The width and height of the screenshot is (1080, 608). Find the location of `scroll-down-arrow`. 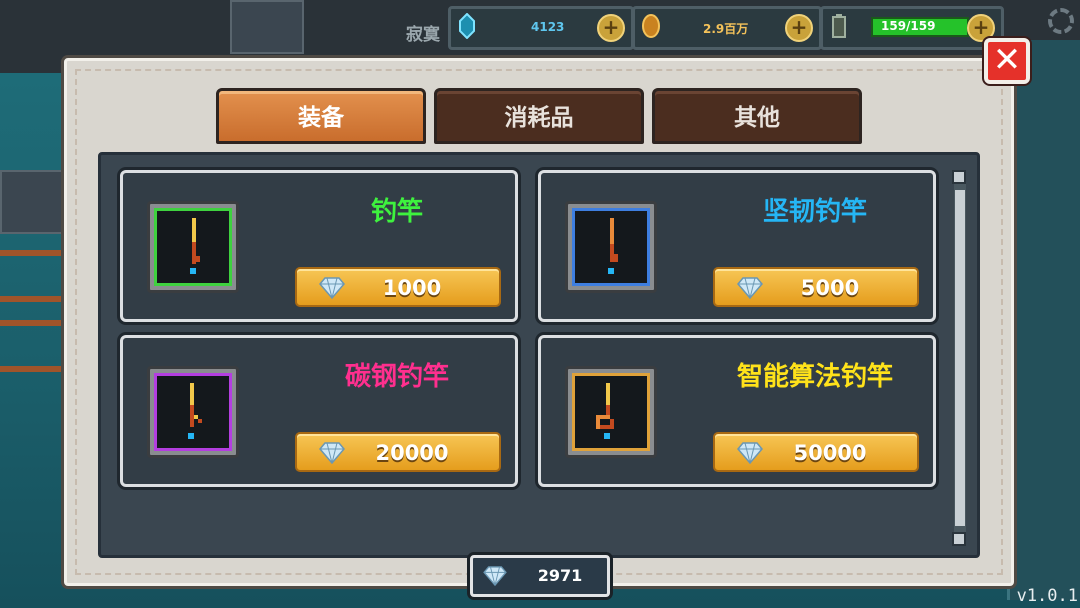

scroll-down-arrow is located at coordinates (959, 539).